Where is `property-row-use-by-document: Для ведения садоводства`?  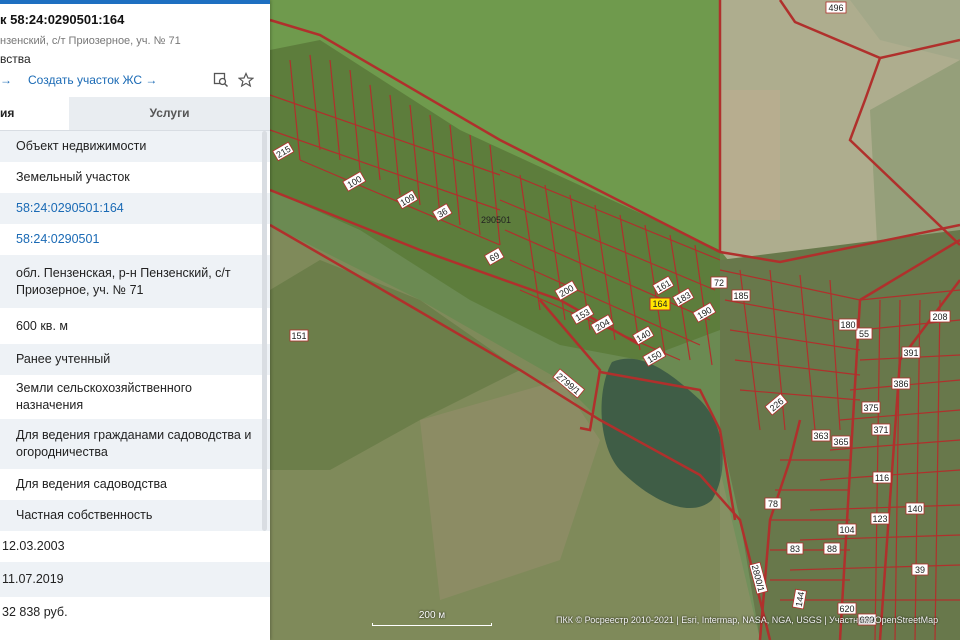
property-row-use-by-document: Для ведения садоводства is located at coordinates (91, 484).